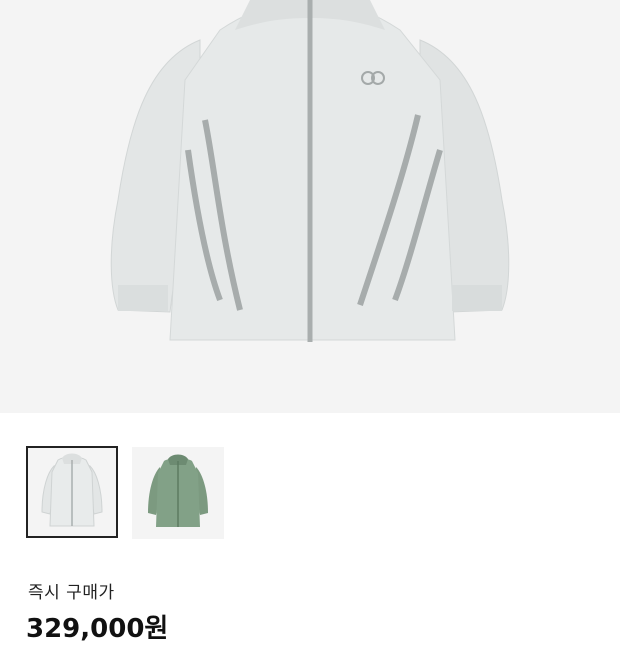 The height and width of the screenshot is (645, 620). I want to click on thumbnail-sage-green, so click(178, 493).